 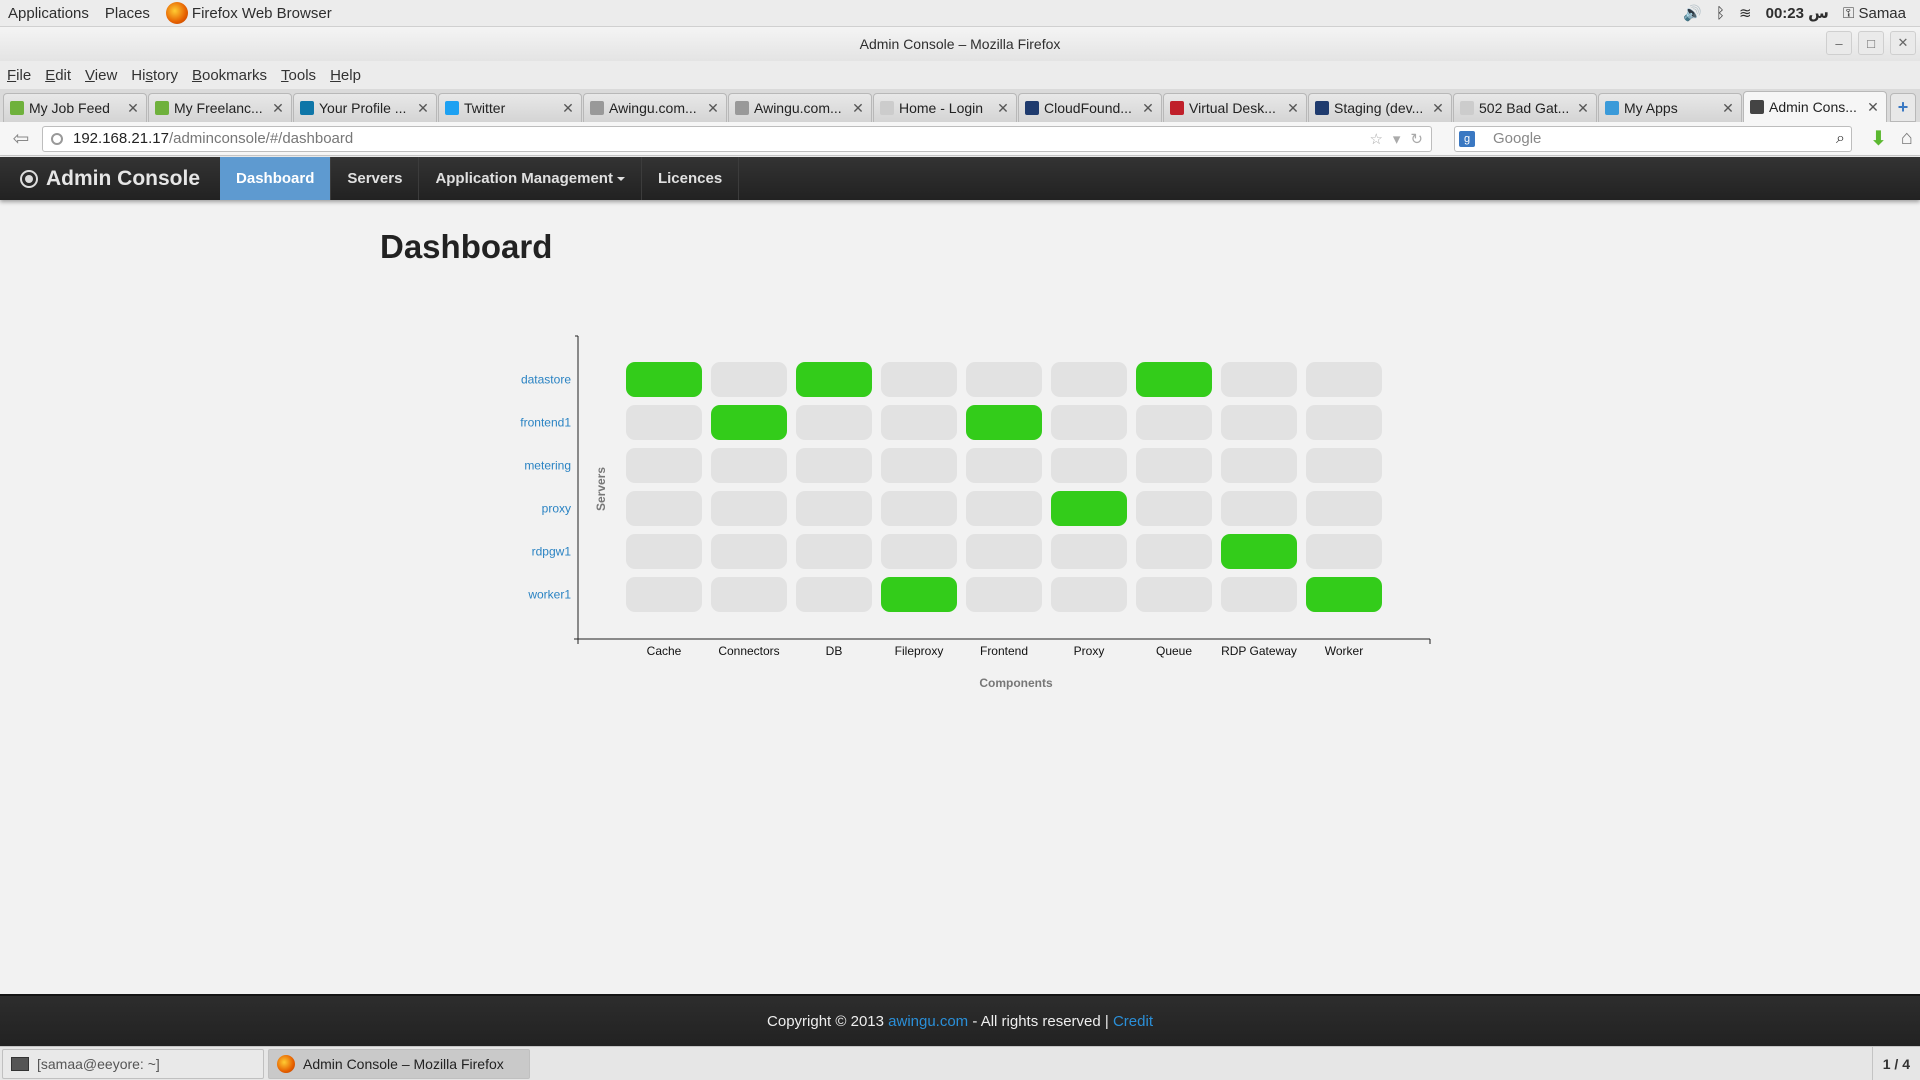 I want to click on heatmap-cell-proxy-cache, so click(x=664, y=508).